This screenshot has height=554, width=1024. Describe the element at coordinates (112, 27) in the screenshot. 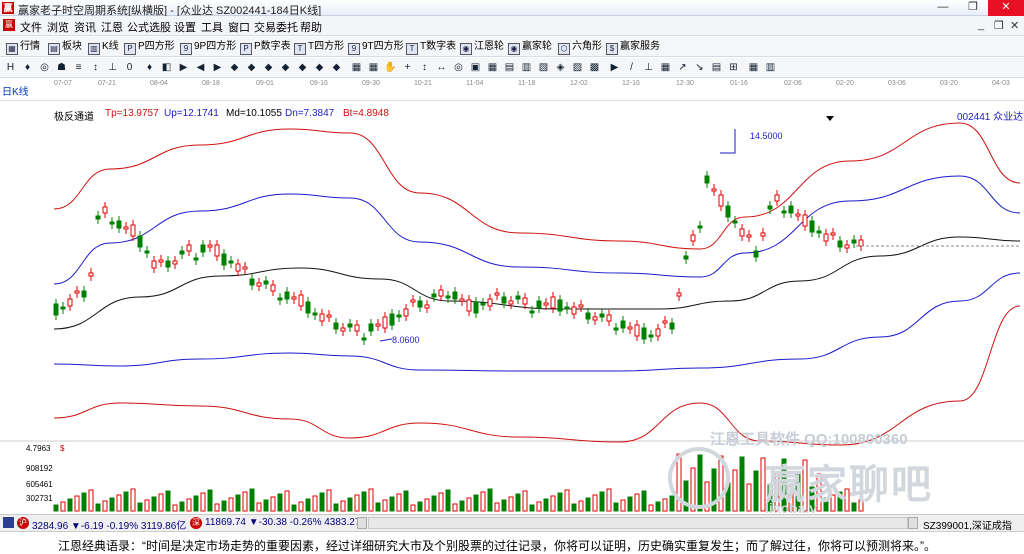

I see `menu-gann: 江恩` at that location.